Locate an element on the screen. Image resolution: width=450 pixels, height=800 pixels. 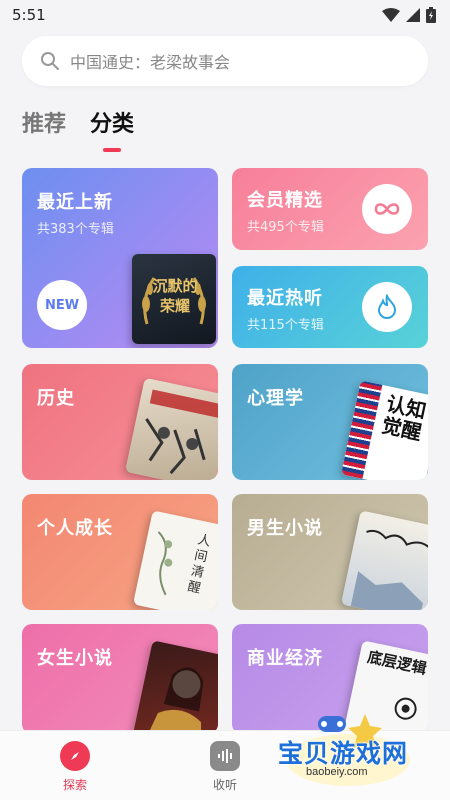
search-icon is located at coordinates (50, 61).